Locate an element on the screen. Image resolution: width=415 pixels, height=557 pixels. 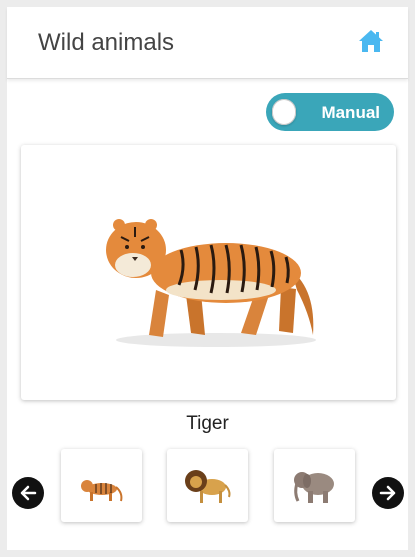
tiger-image is located at coordinates (211, 283).